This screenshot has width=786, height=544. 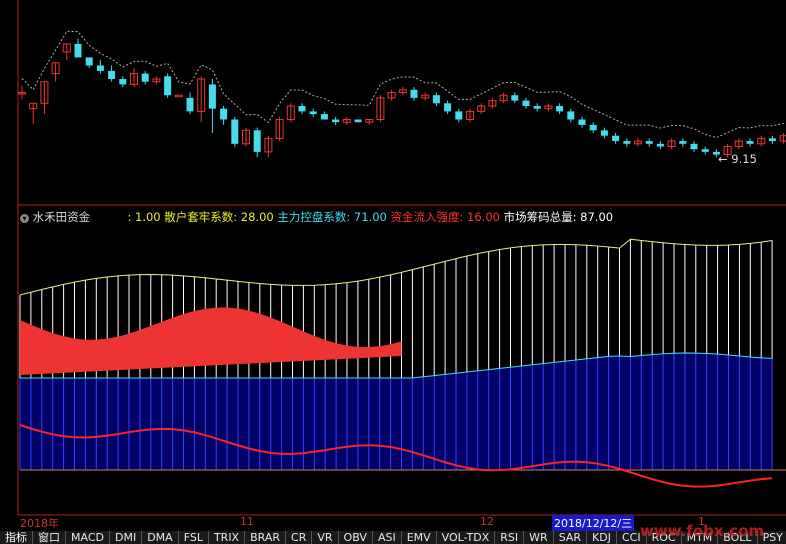 I want to click on tab-window: 窗口, so click(x=49, y=537).